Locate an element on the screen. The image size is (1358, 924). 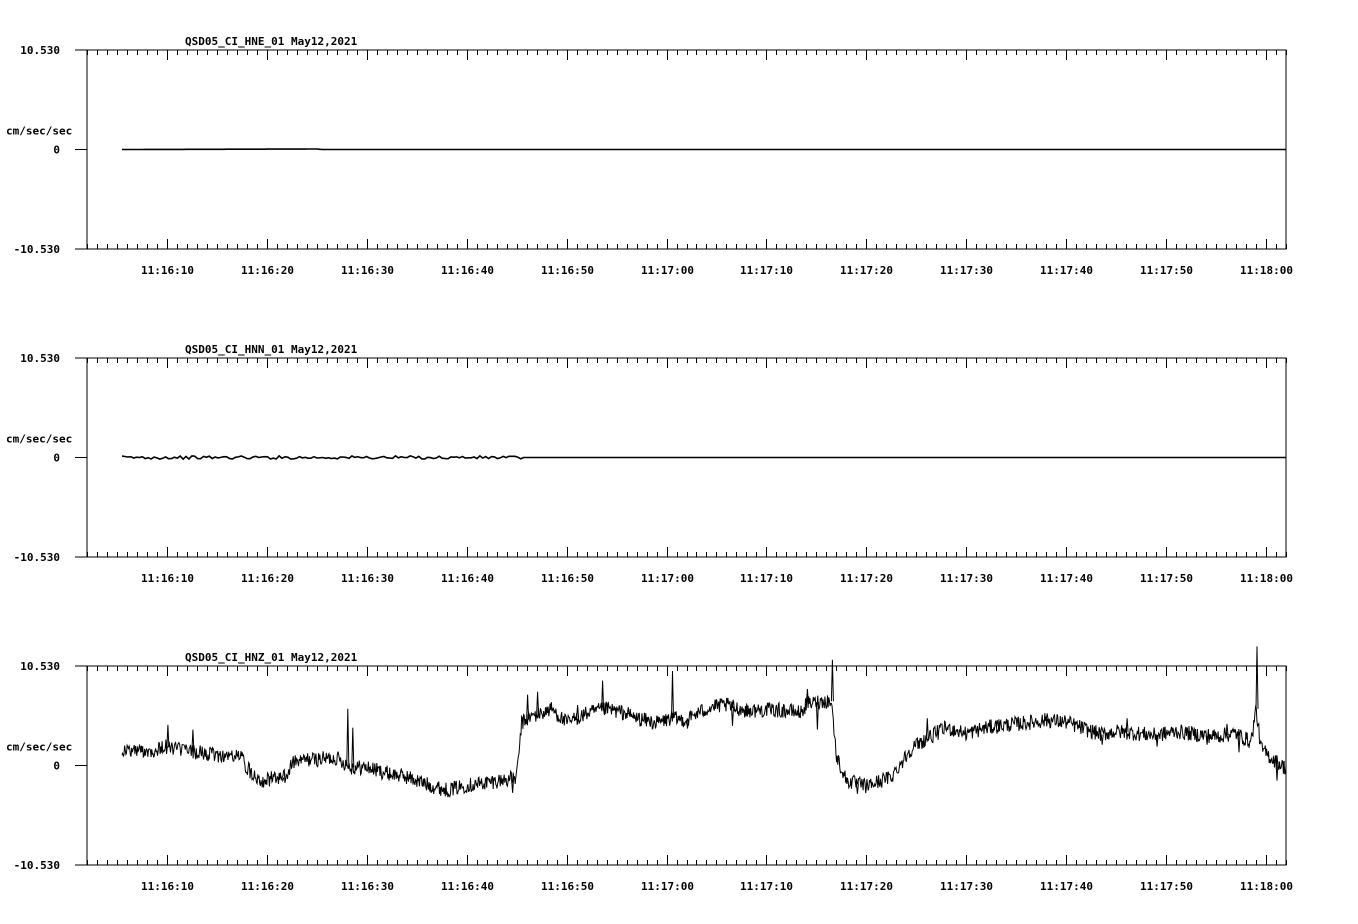
chart-title: QSD05_CI_HNE_01 May12,2021 is located at coordinates (271, 41).